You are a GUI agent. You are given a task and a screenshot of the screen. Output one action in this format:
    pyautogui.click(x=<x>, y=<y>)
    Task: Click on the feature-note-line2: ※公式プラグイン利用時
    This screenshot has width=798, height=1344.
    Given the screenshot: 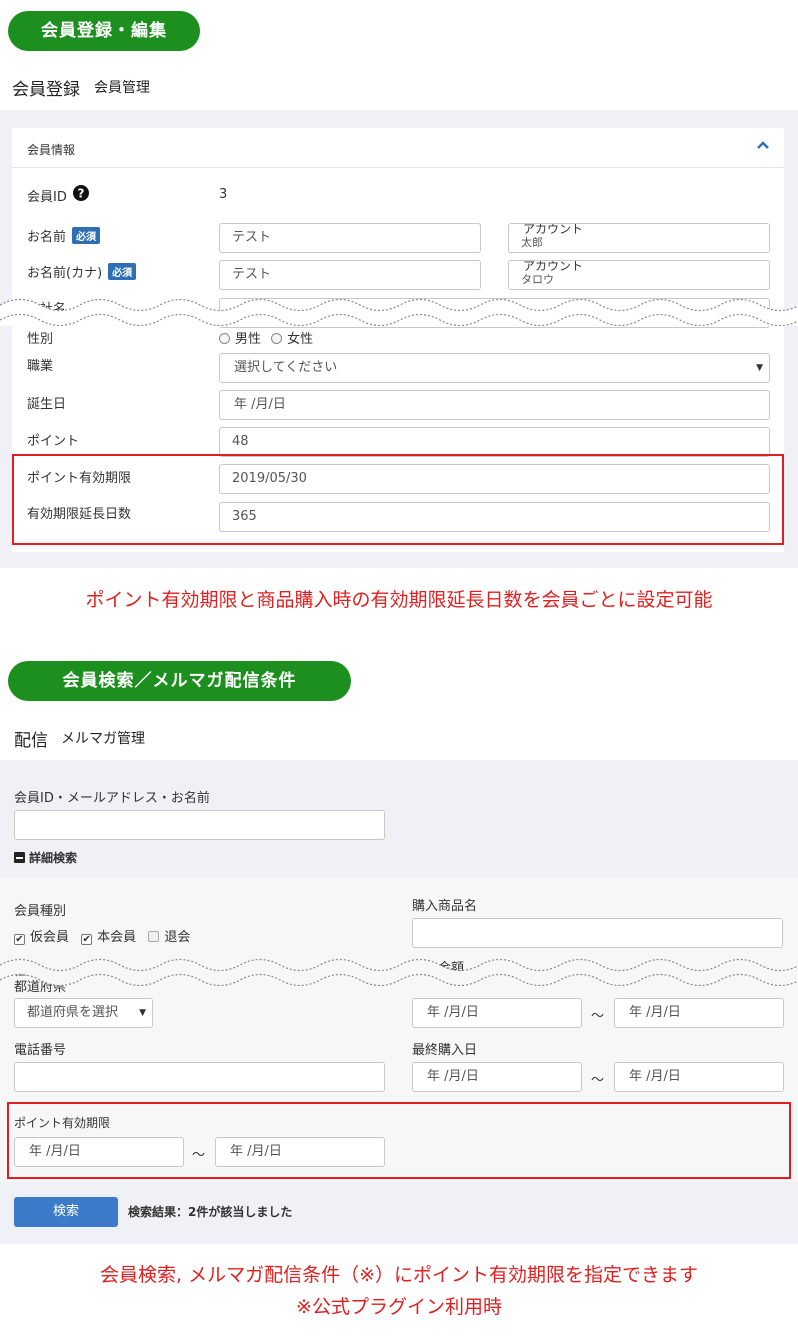 What is the action you would take?
    pyautogui.click(x=399, y=1307)
    